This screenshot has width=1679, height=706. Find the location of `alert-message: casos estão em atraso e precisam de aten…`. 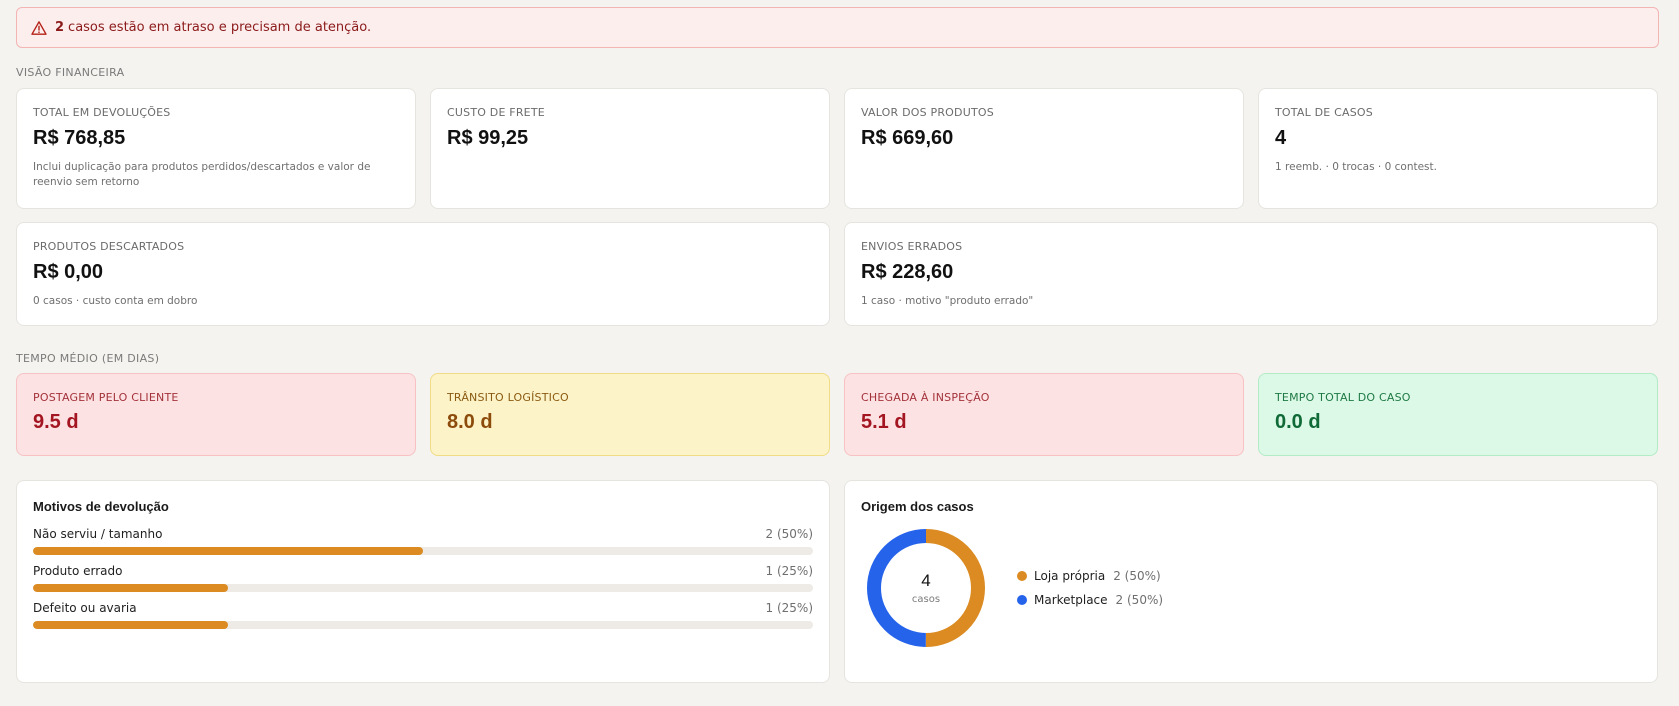

alert-message: casos estão em atraso e precisam de aten… is located at coordinates (220, 27).